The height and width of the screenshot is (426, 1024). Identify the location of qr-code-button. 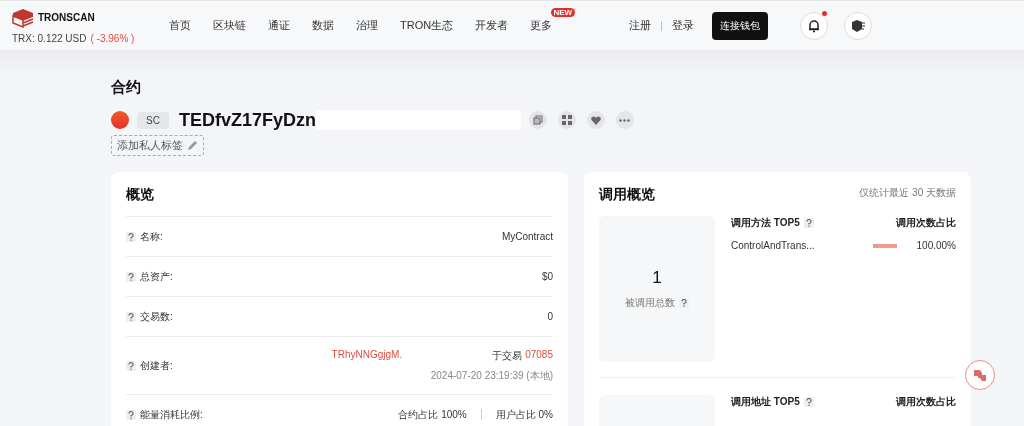
(566, 120).